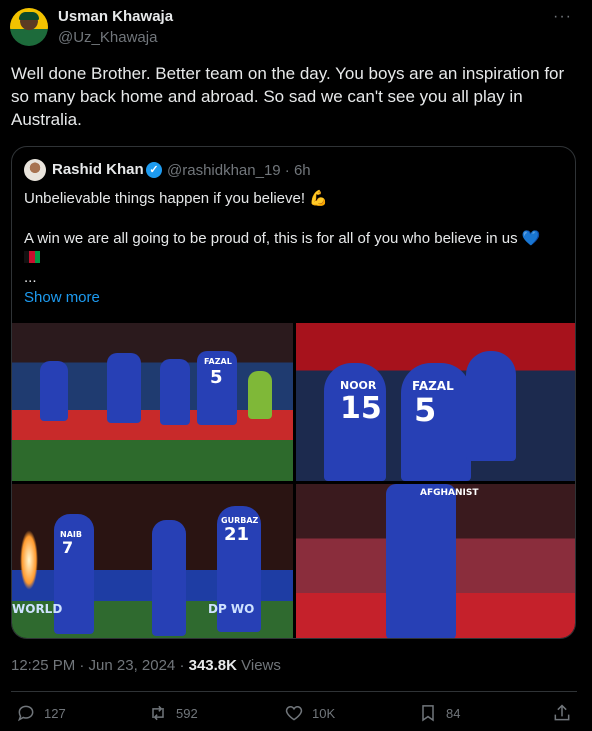 The height and width of the screenshot is (731, 592). I want to click on bookmark-button: 84, so click(439, 713).